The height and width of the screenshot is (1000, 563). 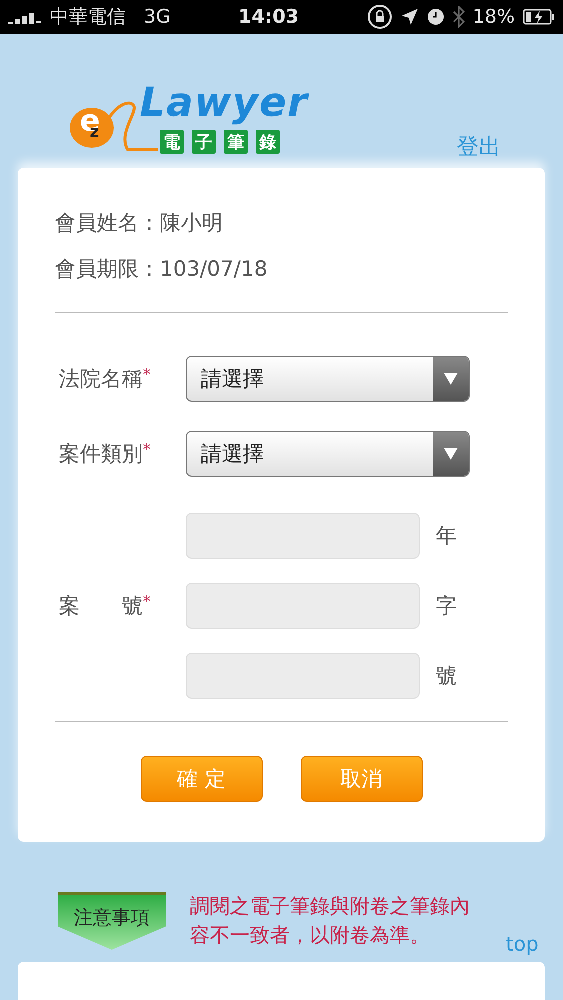 What do you see at coordinates (105, 454) in the screenshot?
I see `field-label: 案件類別*` at bounding box center [105, 454].